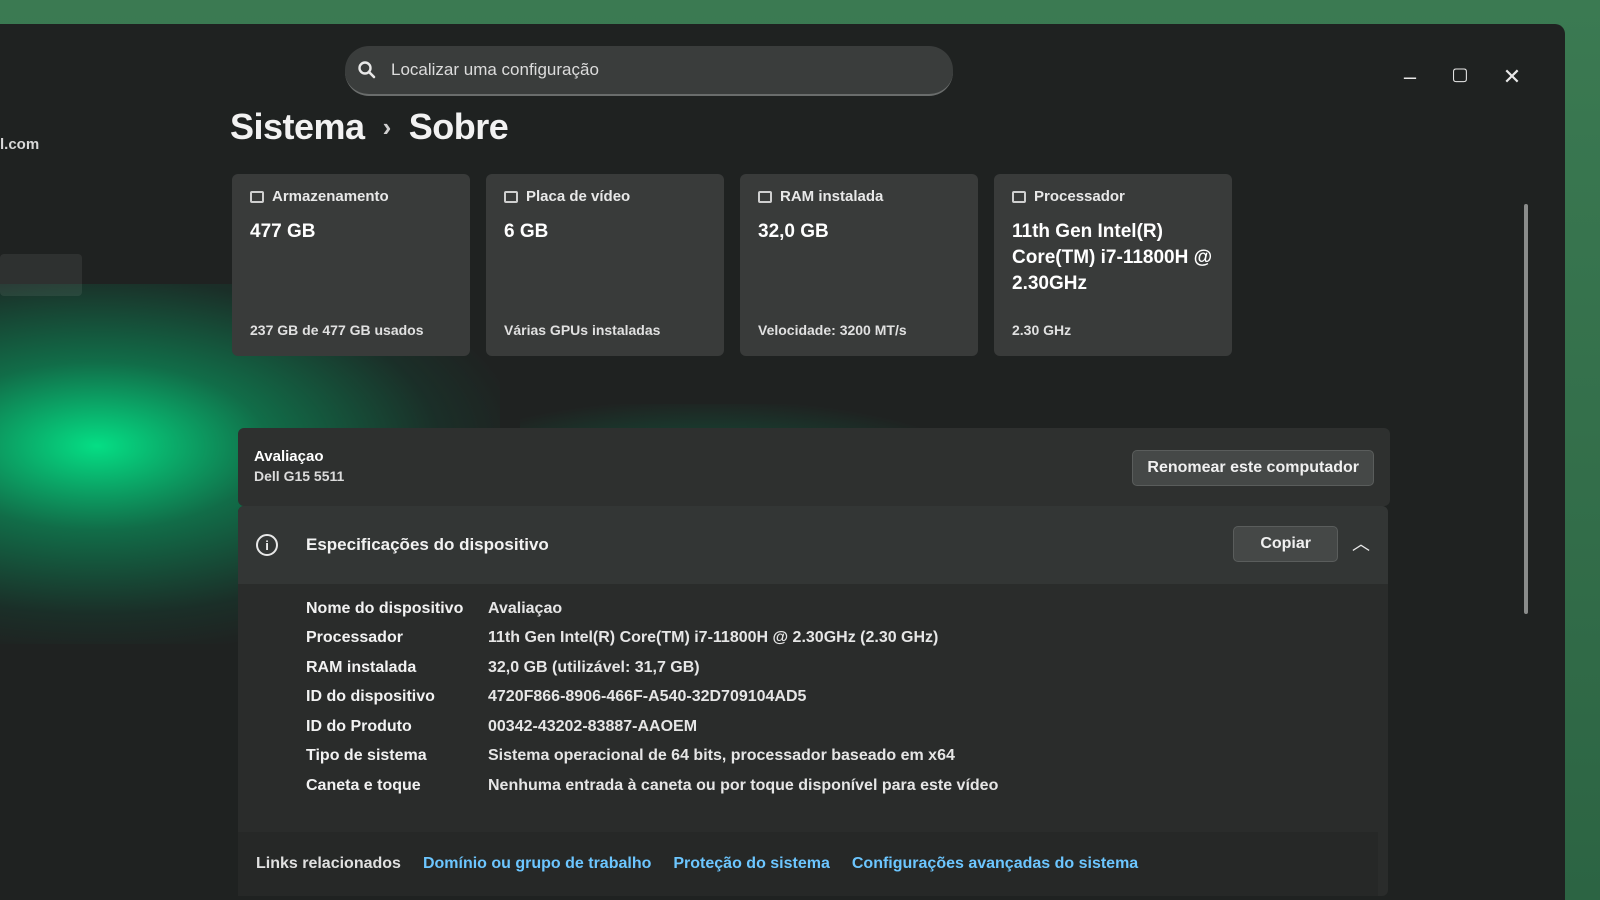  What do you see at coordinates (751, 864) in the screenshot?
I see `link-system-protection: Proteção do sistema` at bounding box center [751, 864].